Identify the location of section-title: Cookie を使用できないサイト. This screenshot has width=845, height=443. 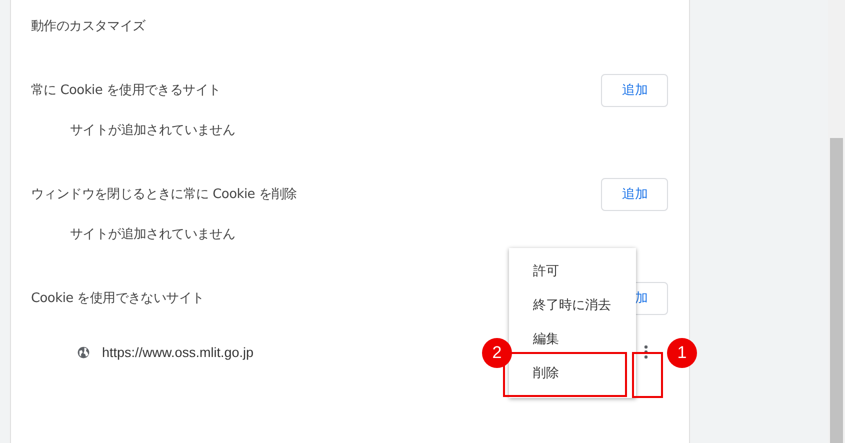
(117, 298).